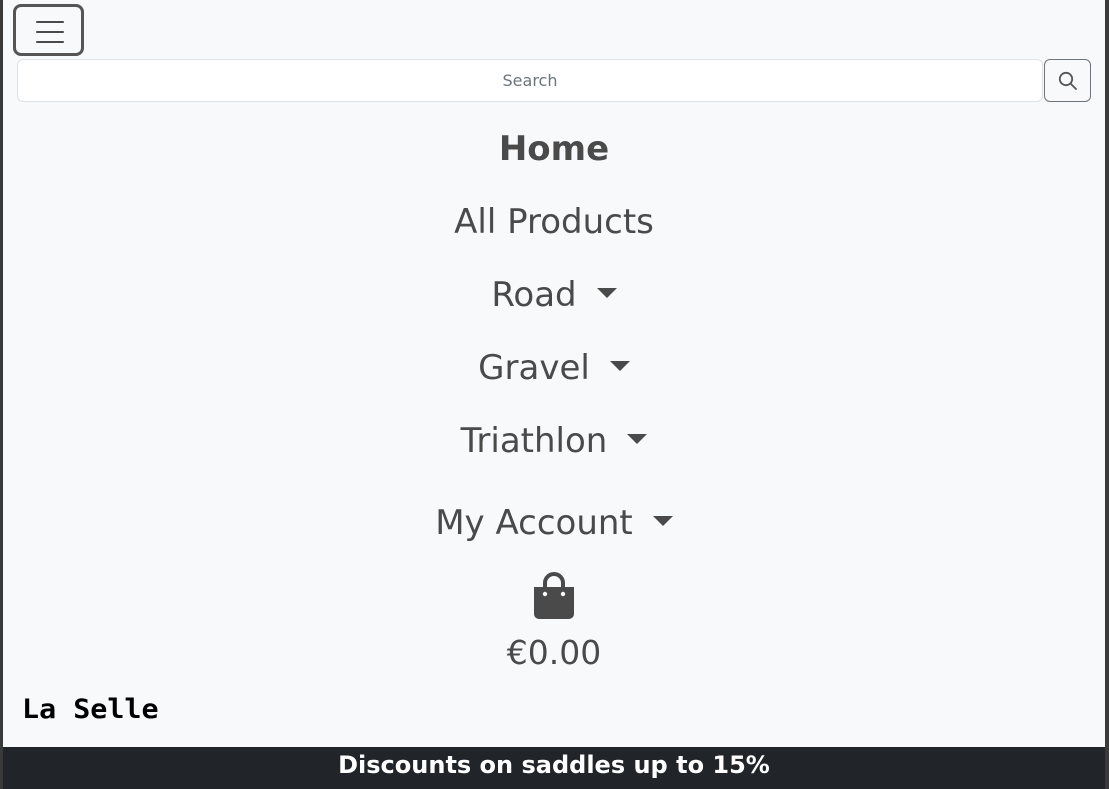 The height and width of the screenshot is (789, 1109). I want to click on nav-dropdown-my-account: My Account, so click(554, 523).